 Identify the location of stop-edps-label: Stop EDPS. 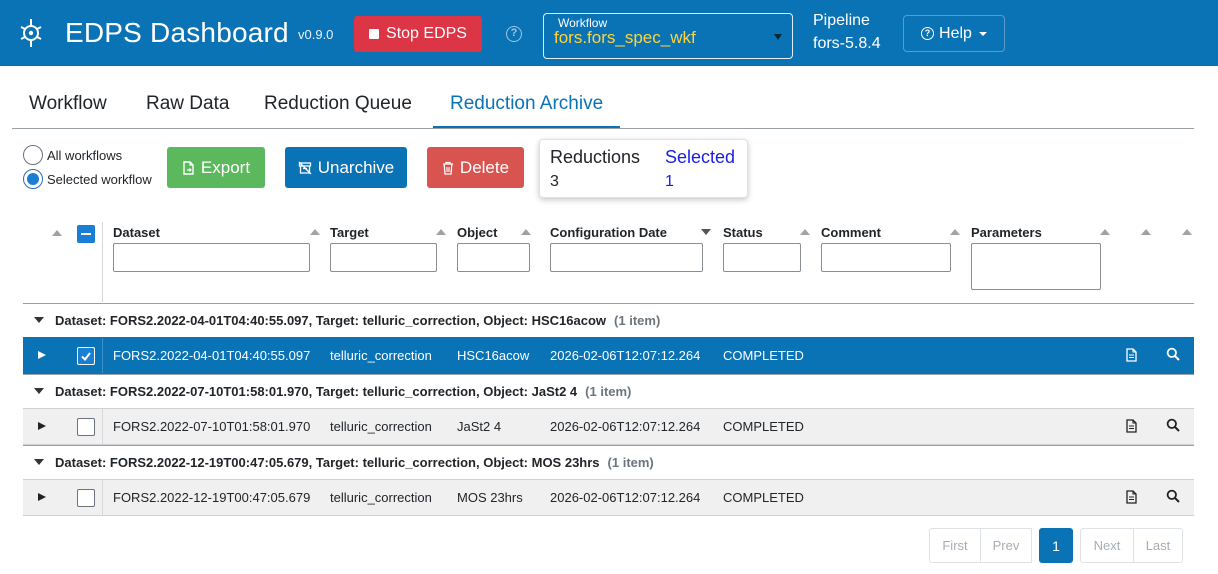
(426, 33).